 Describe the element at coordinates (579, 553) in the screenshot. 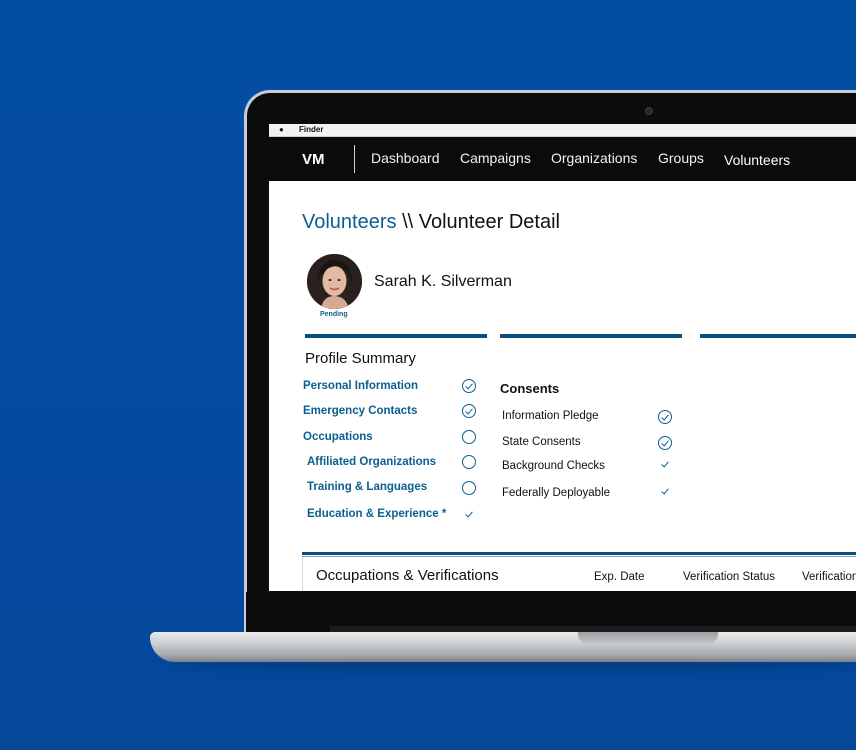

I see `occupations-rule` at that location.